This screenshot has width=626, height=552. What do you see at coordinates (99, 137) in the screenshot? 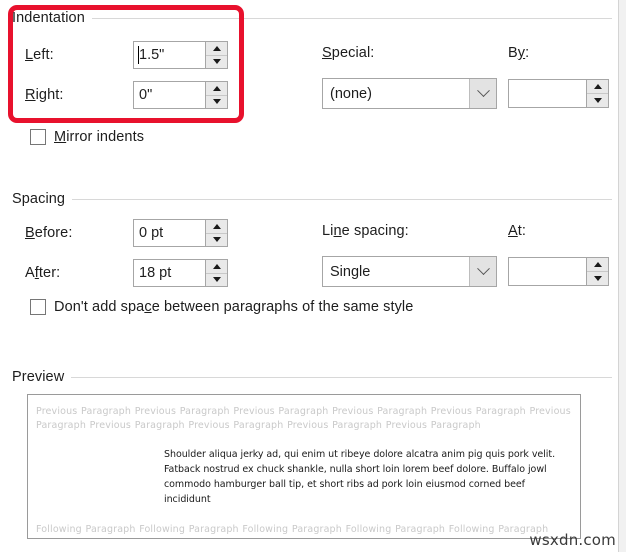
I see `mirror-indents-label: Mirror indents` at bounding box center [99, 137].